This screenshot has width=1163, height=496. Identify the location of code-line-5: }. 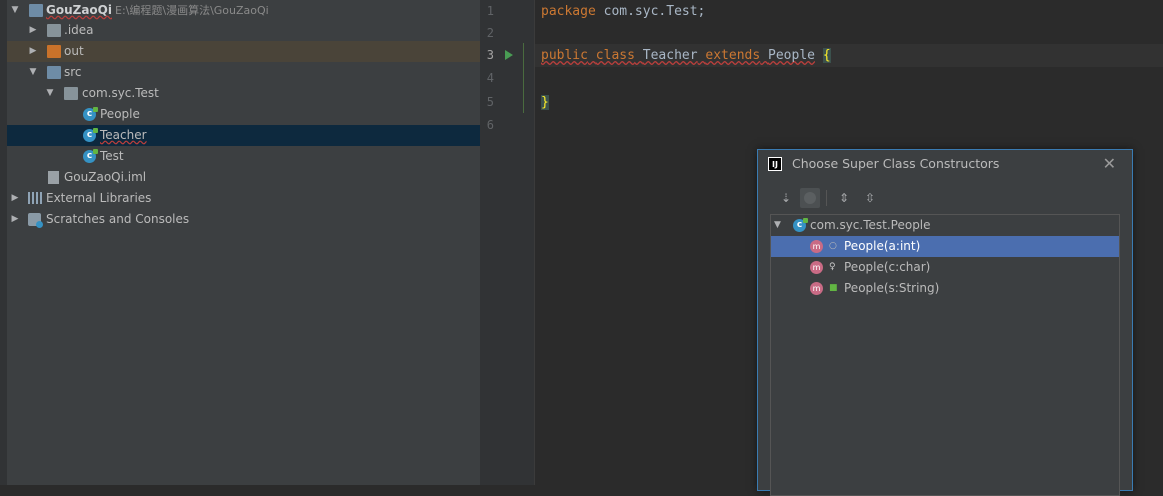
(545, 102).